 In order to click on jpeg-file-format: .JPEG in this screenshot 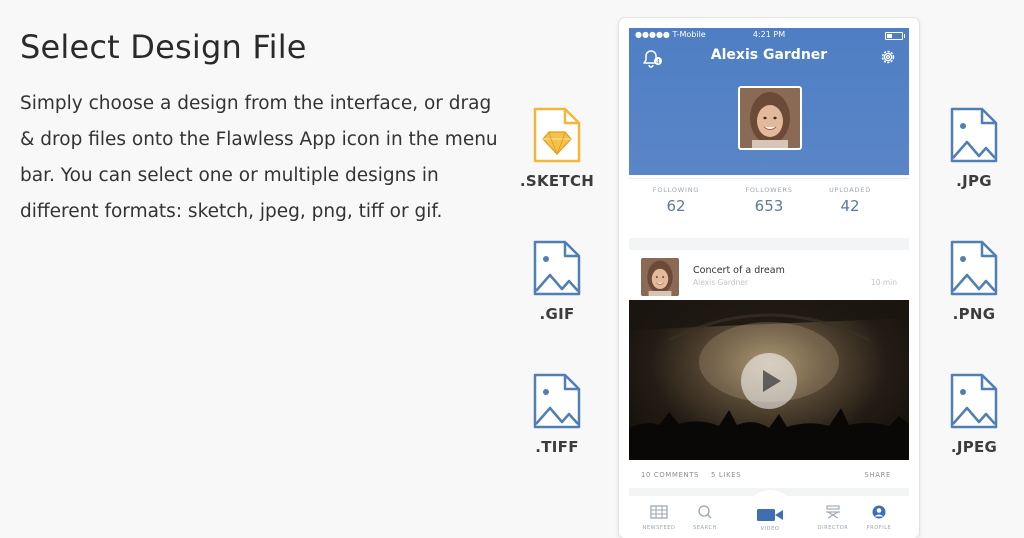, I will do `click(974, 414)`.